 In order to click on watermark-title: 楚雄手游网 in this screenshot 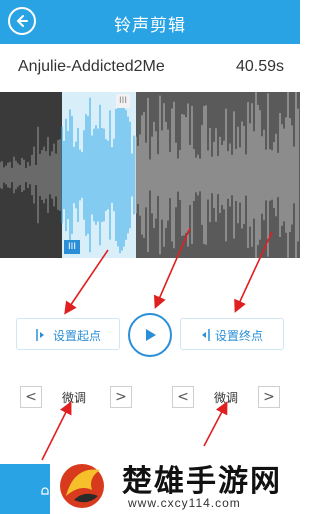, I will do `click(202, 481)`.